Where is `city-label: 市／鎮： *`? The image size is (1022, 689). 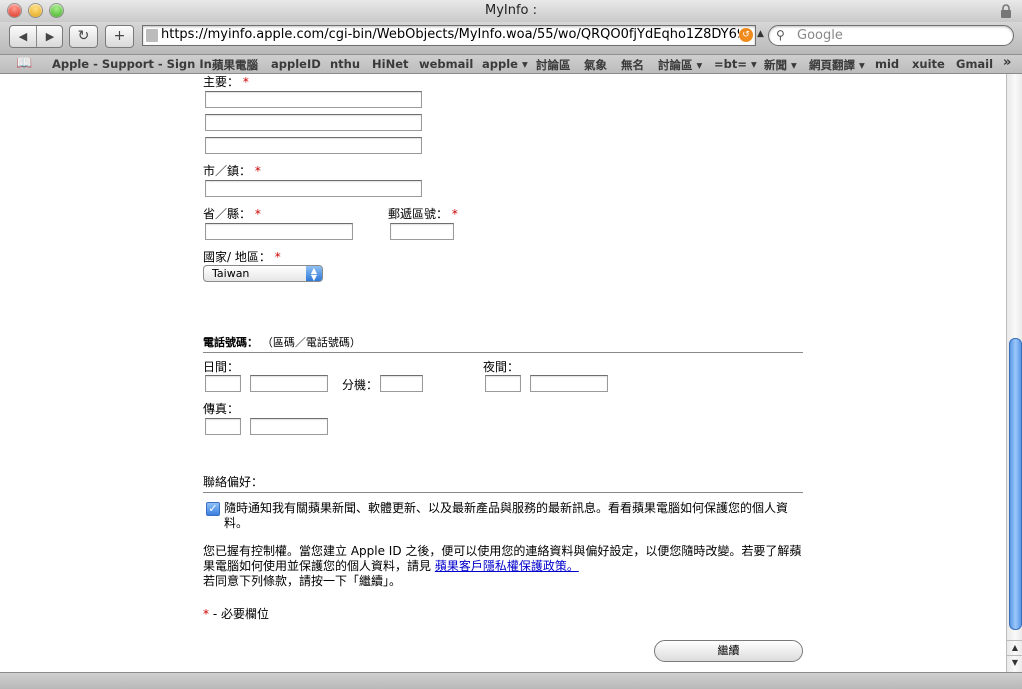 city-label: 市／鎮： * is located at coordinates (232, 170).